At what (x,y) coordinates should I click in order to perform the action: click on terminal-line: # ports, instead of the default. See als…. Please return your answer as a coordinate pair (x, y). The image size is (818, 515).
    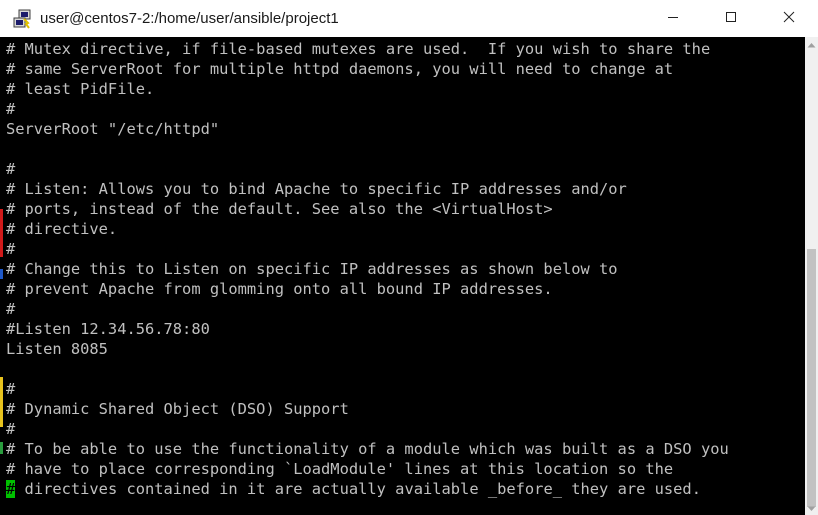
    Looking at the image, I should click on (279, 209).